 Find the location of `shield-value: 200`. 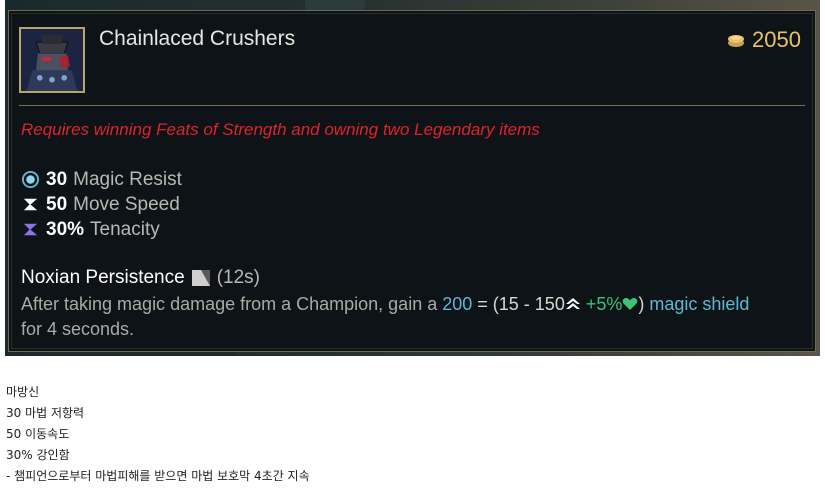

shield-value: 200 is located at coordinates (457, 304).